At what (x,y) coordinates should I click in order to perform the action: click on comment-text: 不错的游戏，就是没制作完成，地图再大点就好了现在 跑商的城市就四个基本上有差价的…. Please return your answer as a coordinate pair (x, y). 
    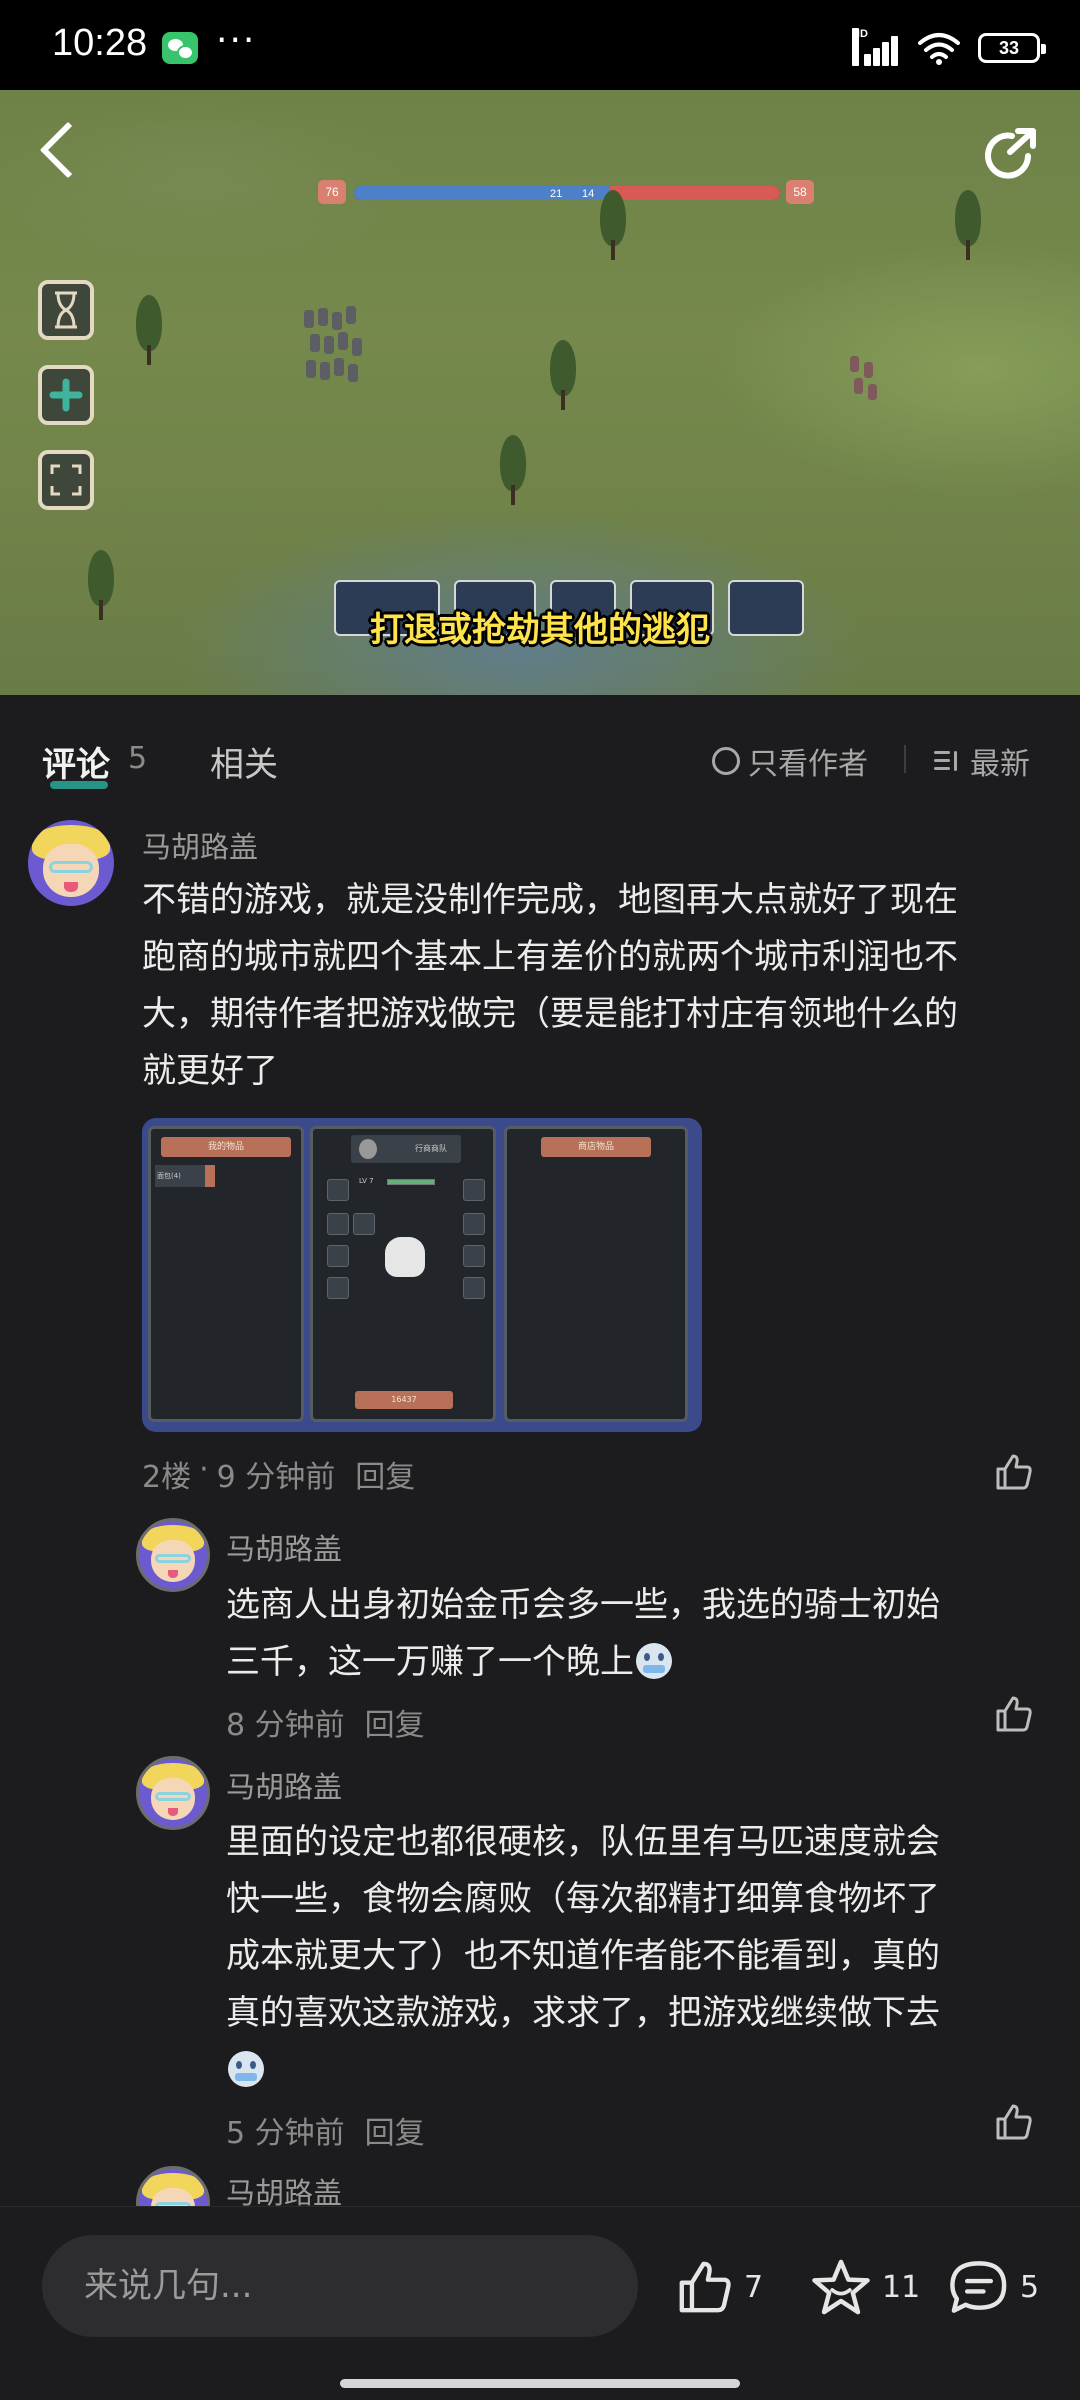
    Looking at the image, I should click on (592, 986).